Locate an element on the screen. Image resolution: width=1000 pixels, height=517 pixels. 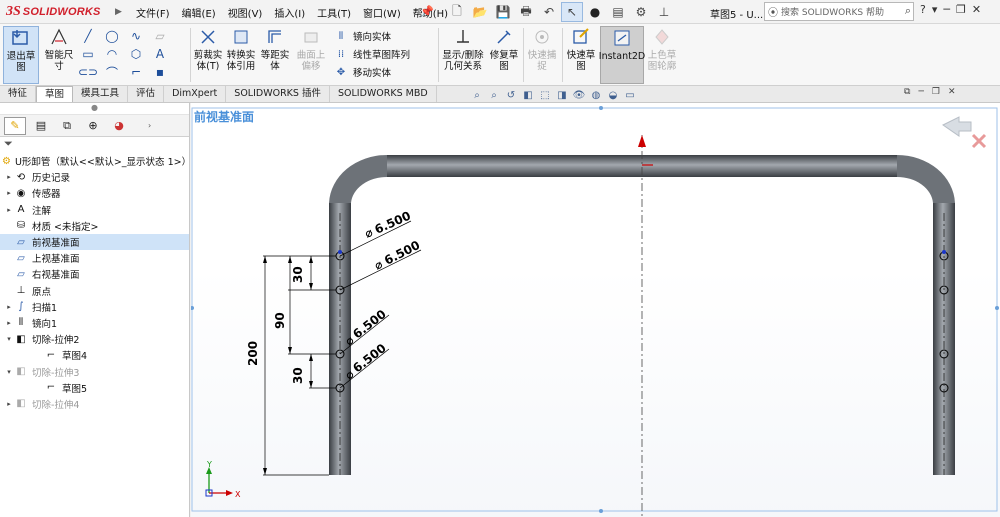
view-orientation-icon: ⬚ is located at coordinates (545, 95).